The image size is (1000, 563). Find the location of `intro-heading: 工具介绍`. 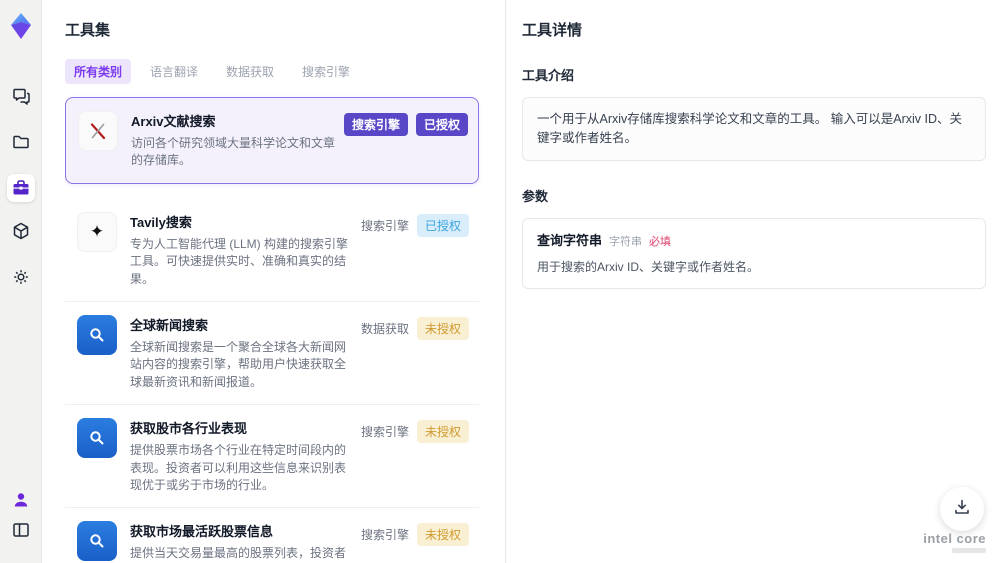

intro-heading: 工具介绍 is located at coordinates (548, 75).